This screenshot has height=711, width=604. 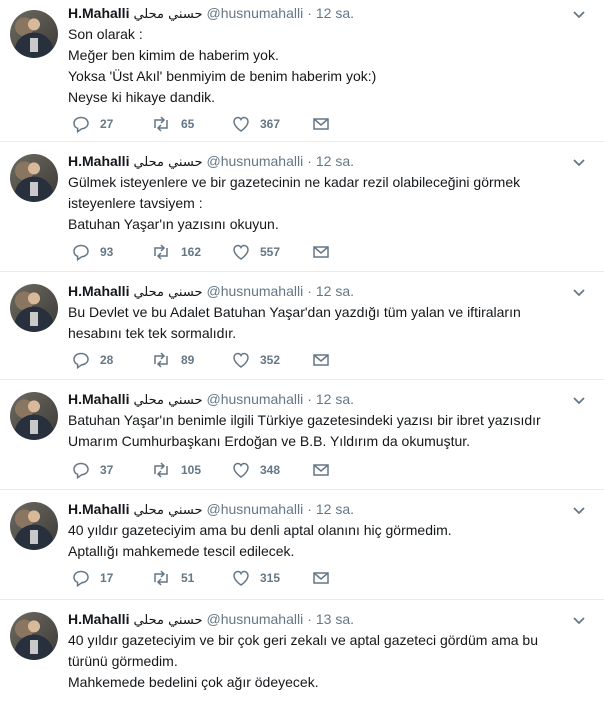 I want to click on tweet-actions: 28 89 352, so click(x=222, y=360).